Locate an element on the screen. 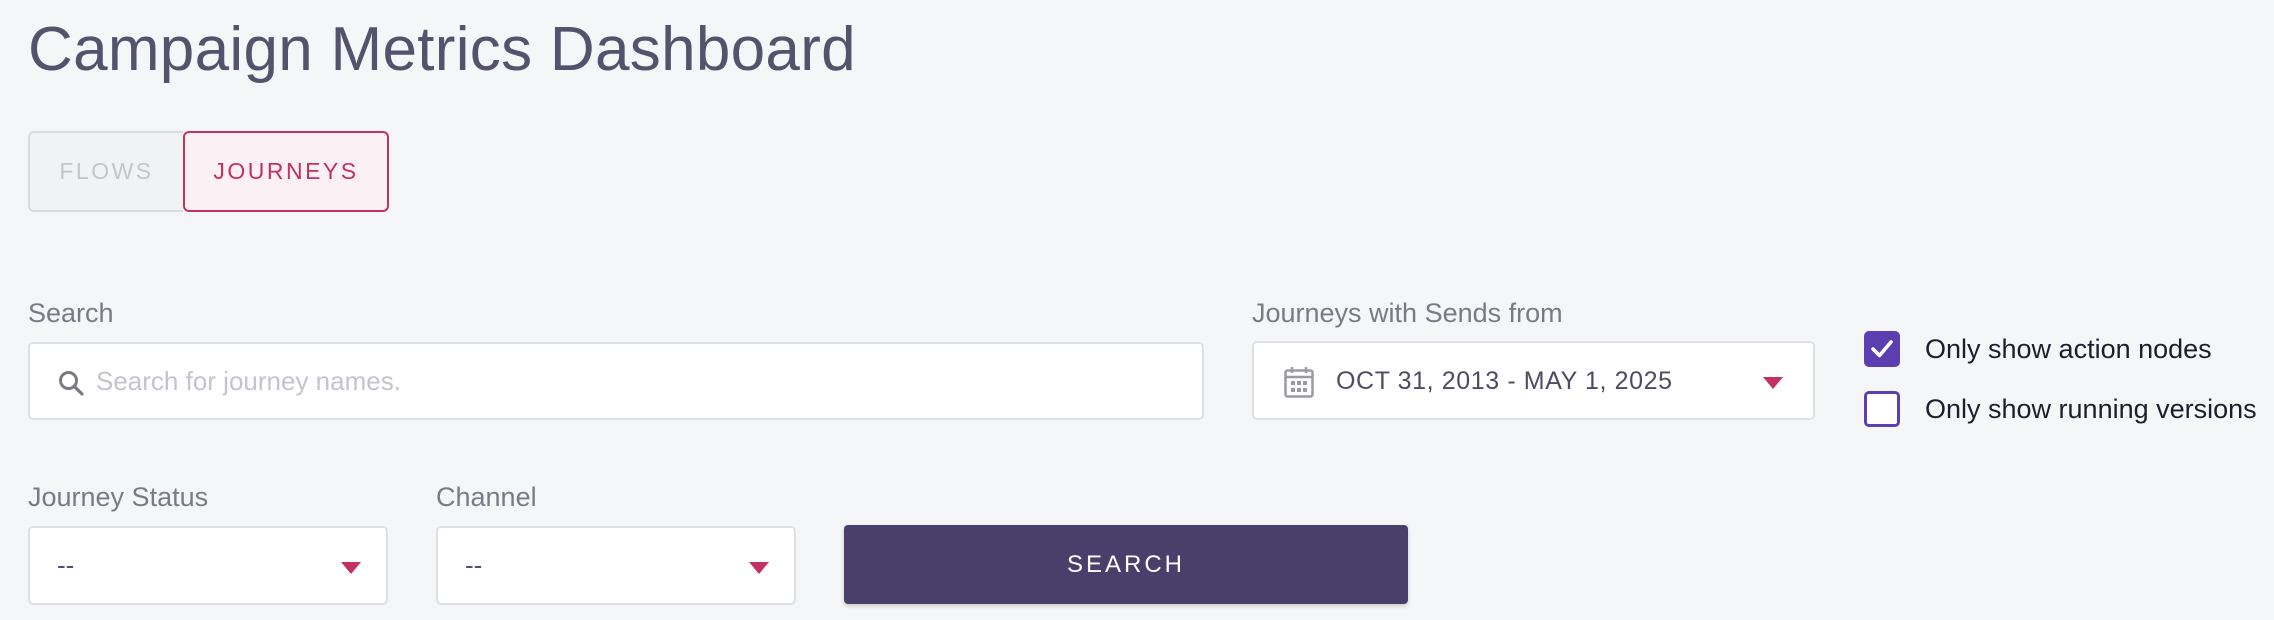 The width and height of the screenshot is (2274, 620). search-field is located at coordinates (616, 381).